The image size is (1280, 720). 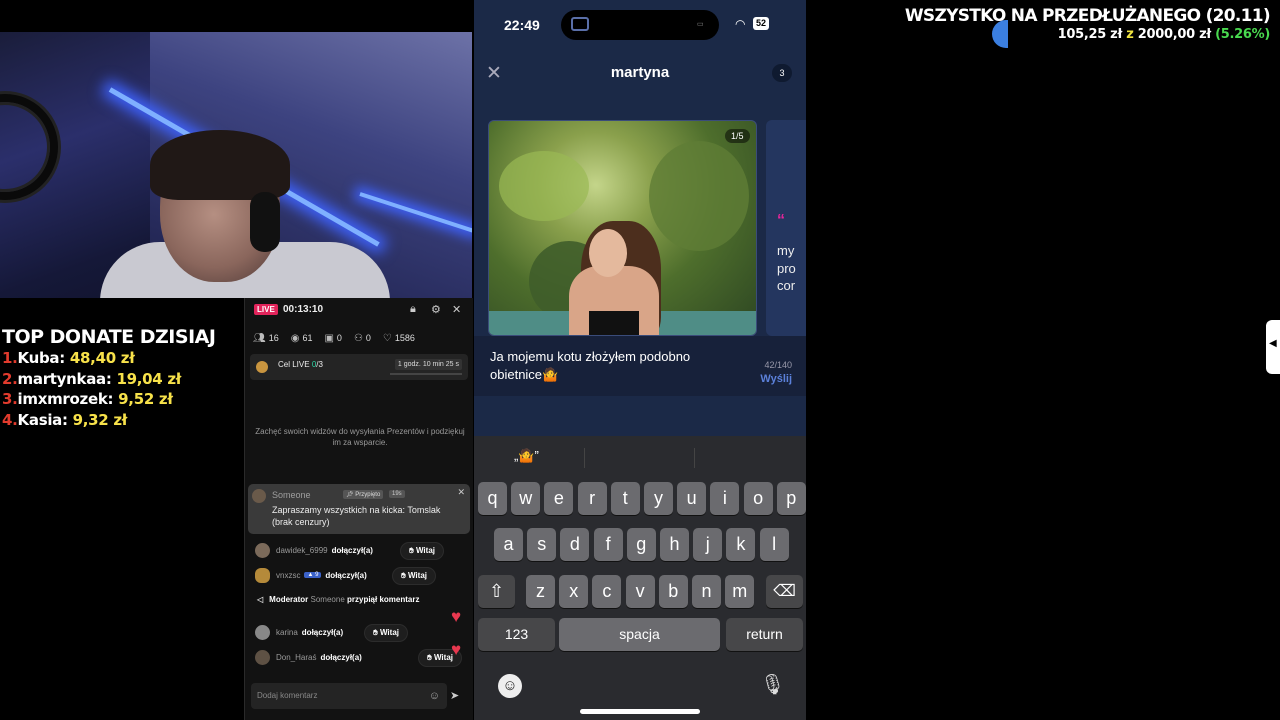 What do you see at coordinates (607, 591) in the screenshot?
I see `key-c: c` at bounding box center [607, 591].